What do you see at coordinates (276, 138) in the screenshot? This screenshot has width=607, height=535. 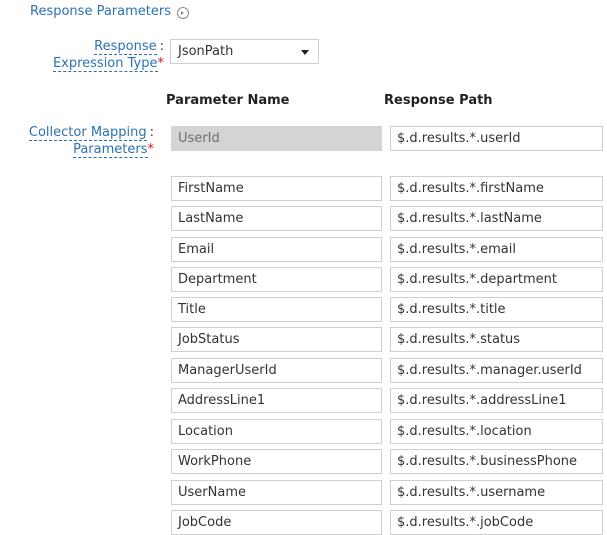 I see `parameter-name-field: UserId` at bounding box center [276, 138].